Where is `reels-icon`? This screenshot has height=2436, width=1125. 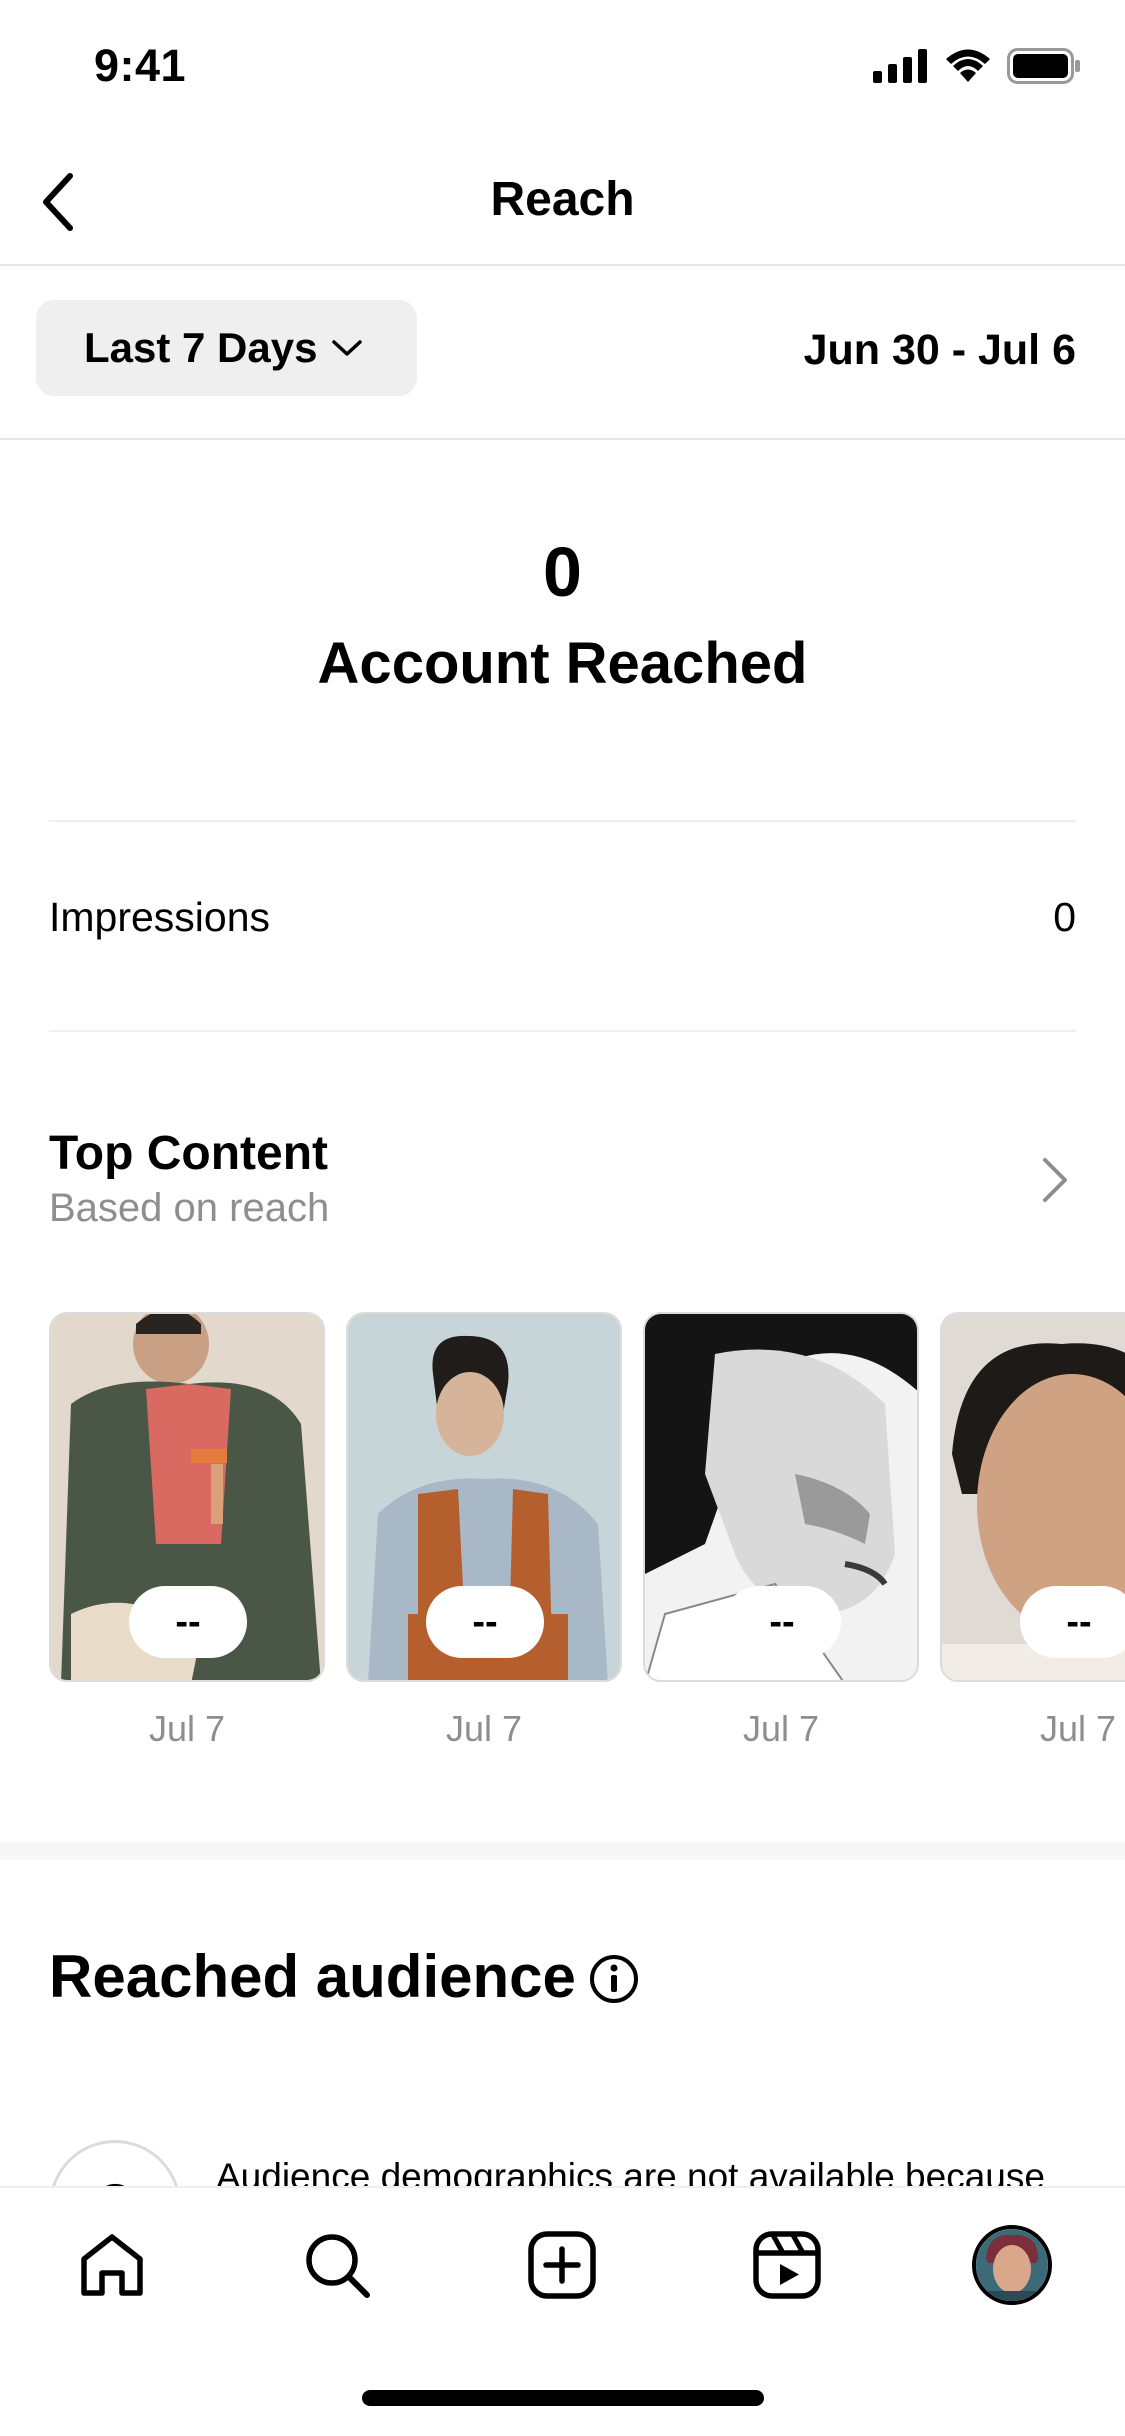 reels-icon is located at coordinates (787, 2265).